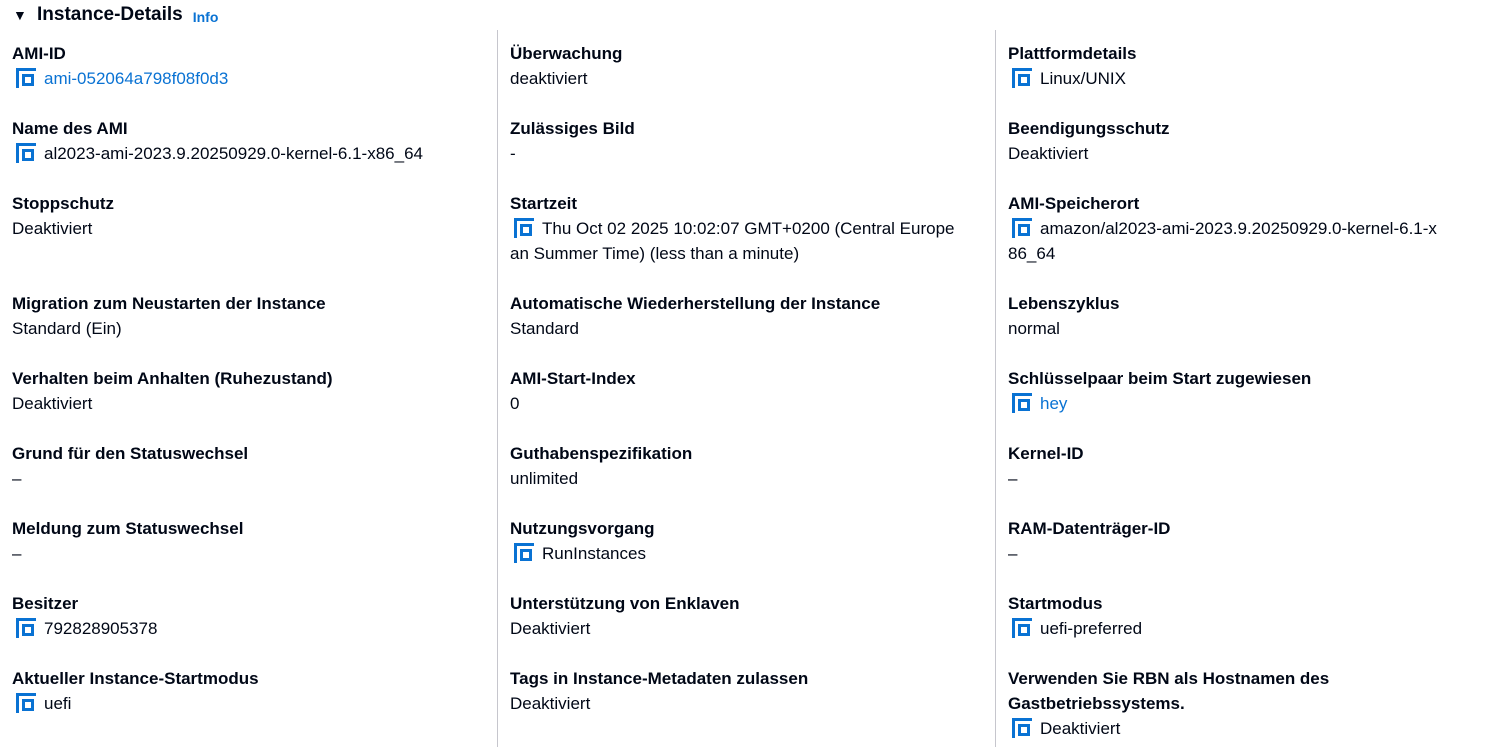  What do you see at coordinates (515, 403) in the screenshot?
I see `field-value: 0` at bounding box center [515, 403].